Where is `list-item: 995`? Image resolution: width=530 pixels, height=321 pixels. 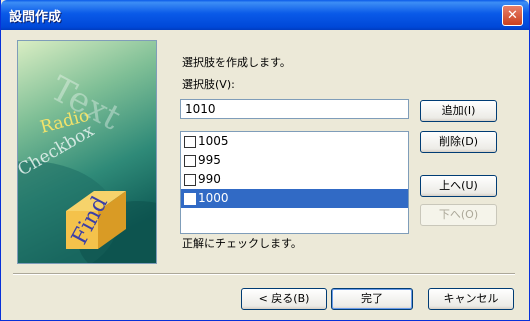
list-item: 995 is located at coordinates (294, 160).